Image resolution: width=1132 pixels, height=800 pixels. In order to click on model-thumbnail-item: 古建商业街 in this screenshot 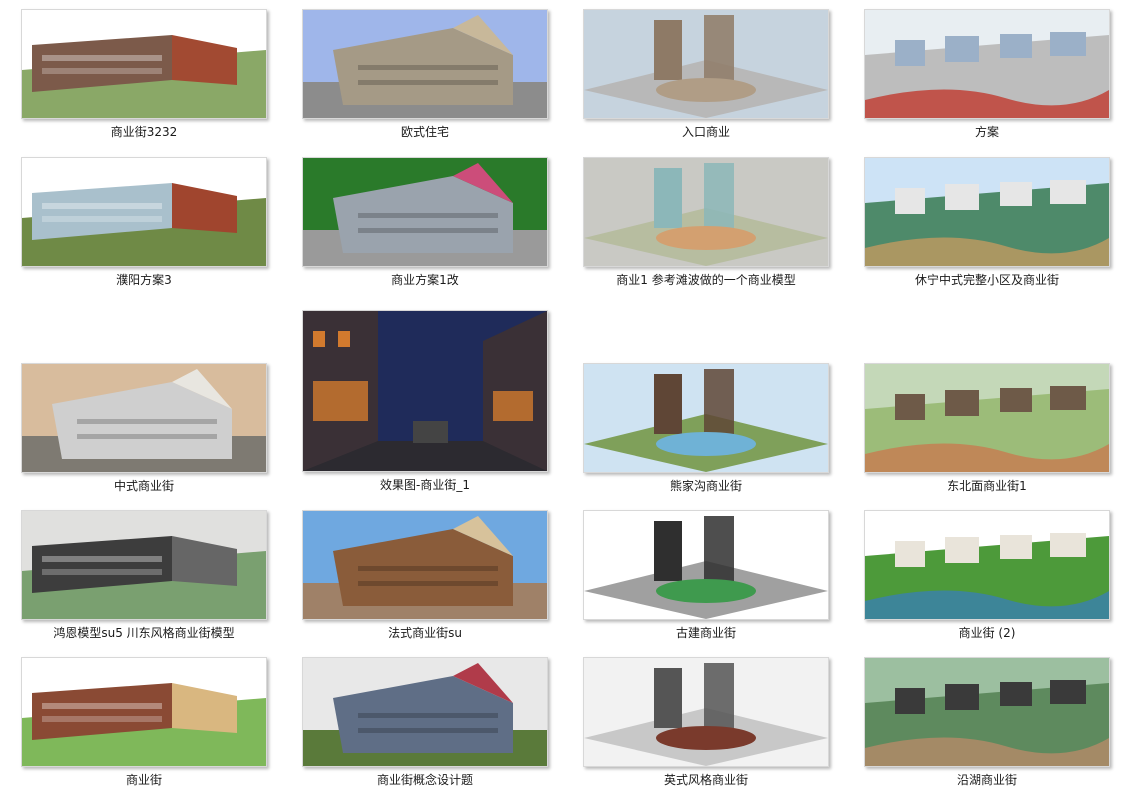, I will do `click(706, 575)`.